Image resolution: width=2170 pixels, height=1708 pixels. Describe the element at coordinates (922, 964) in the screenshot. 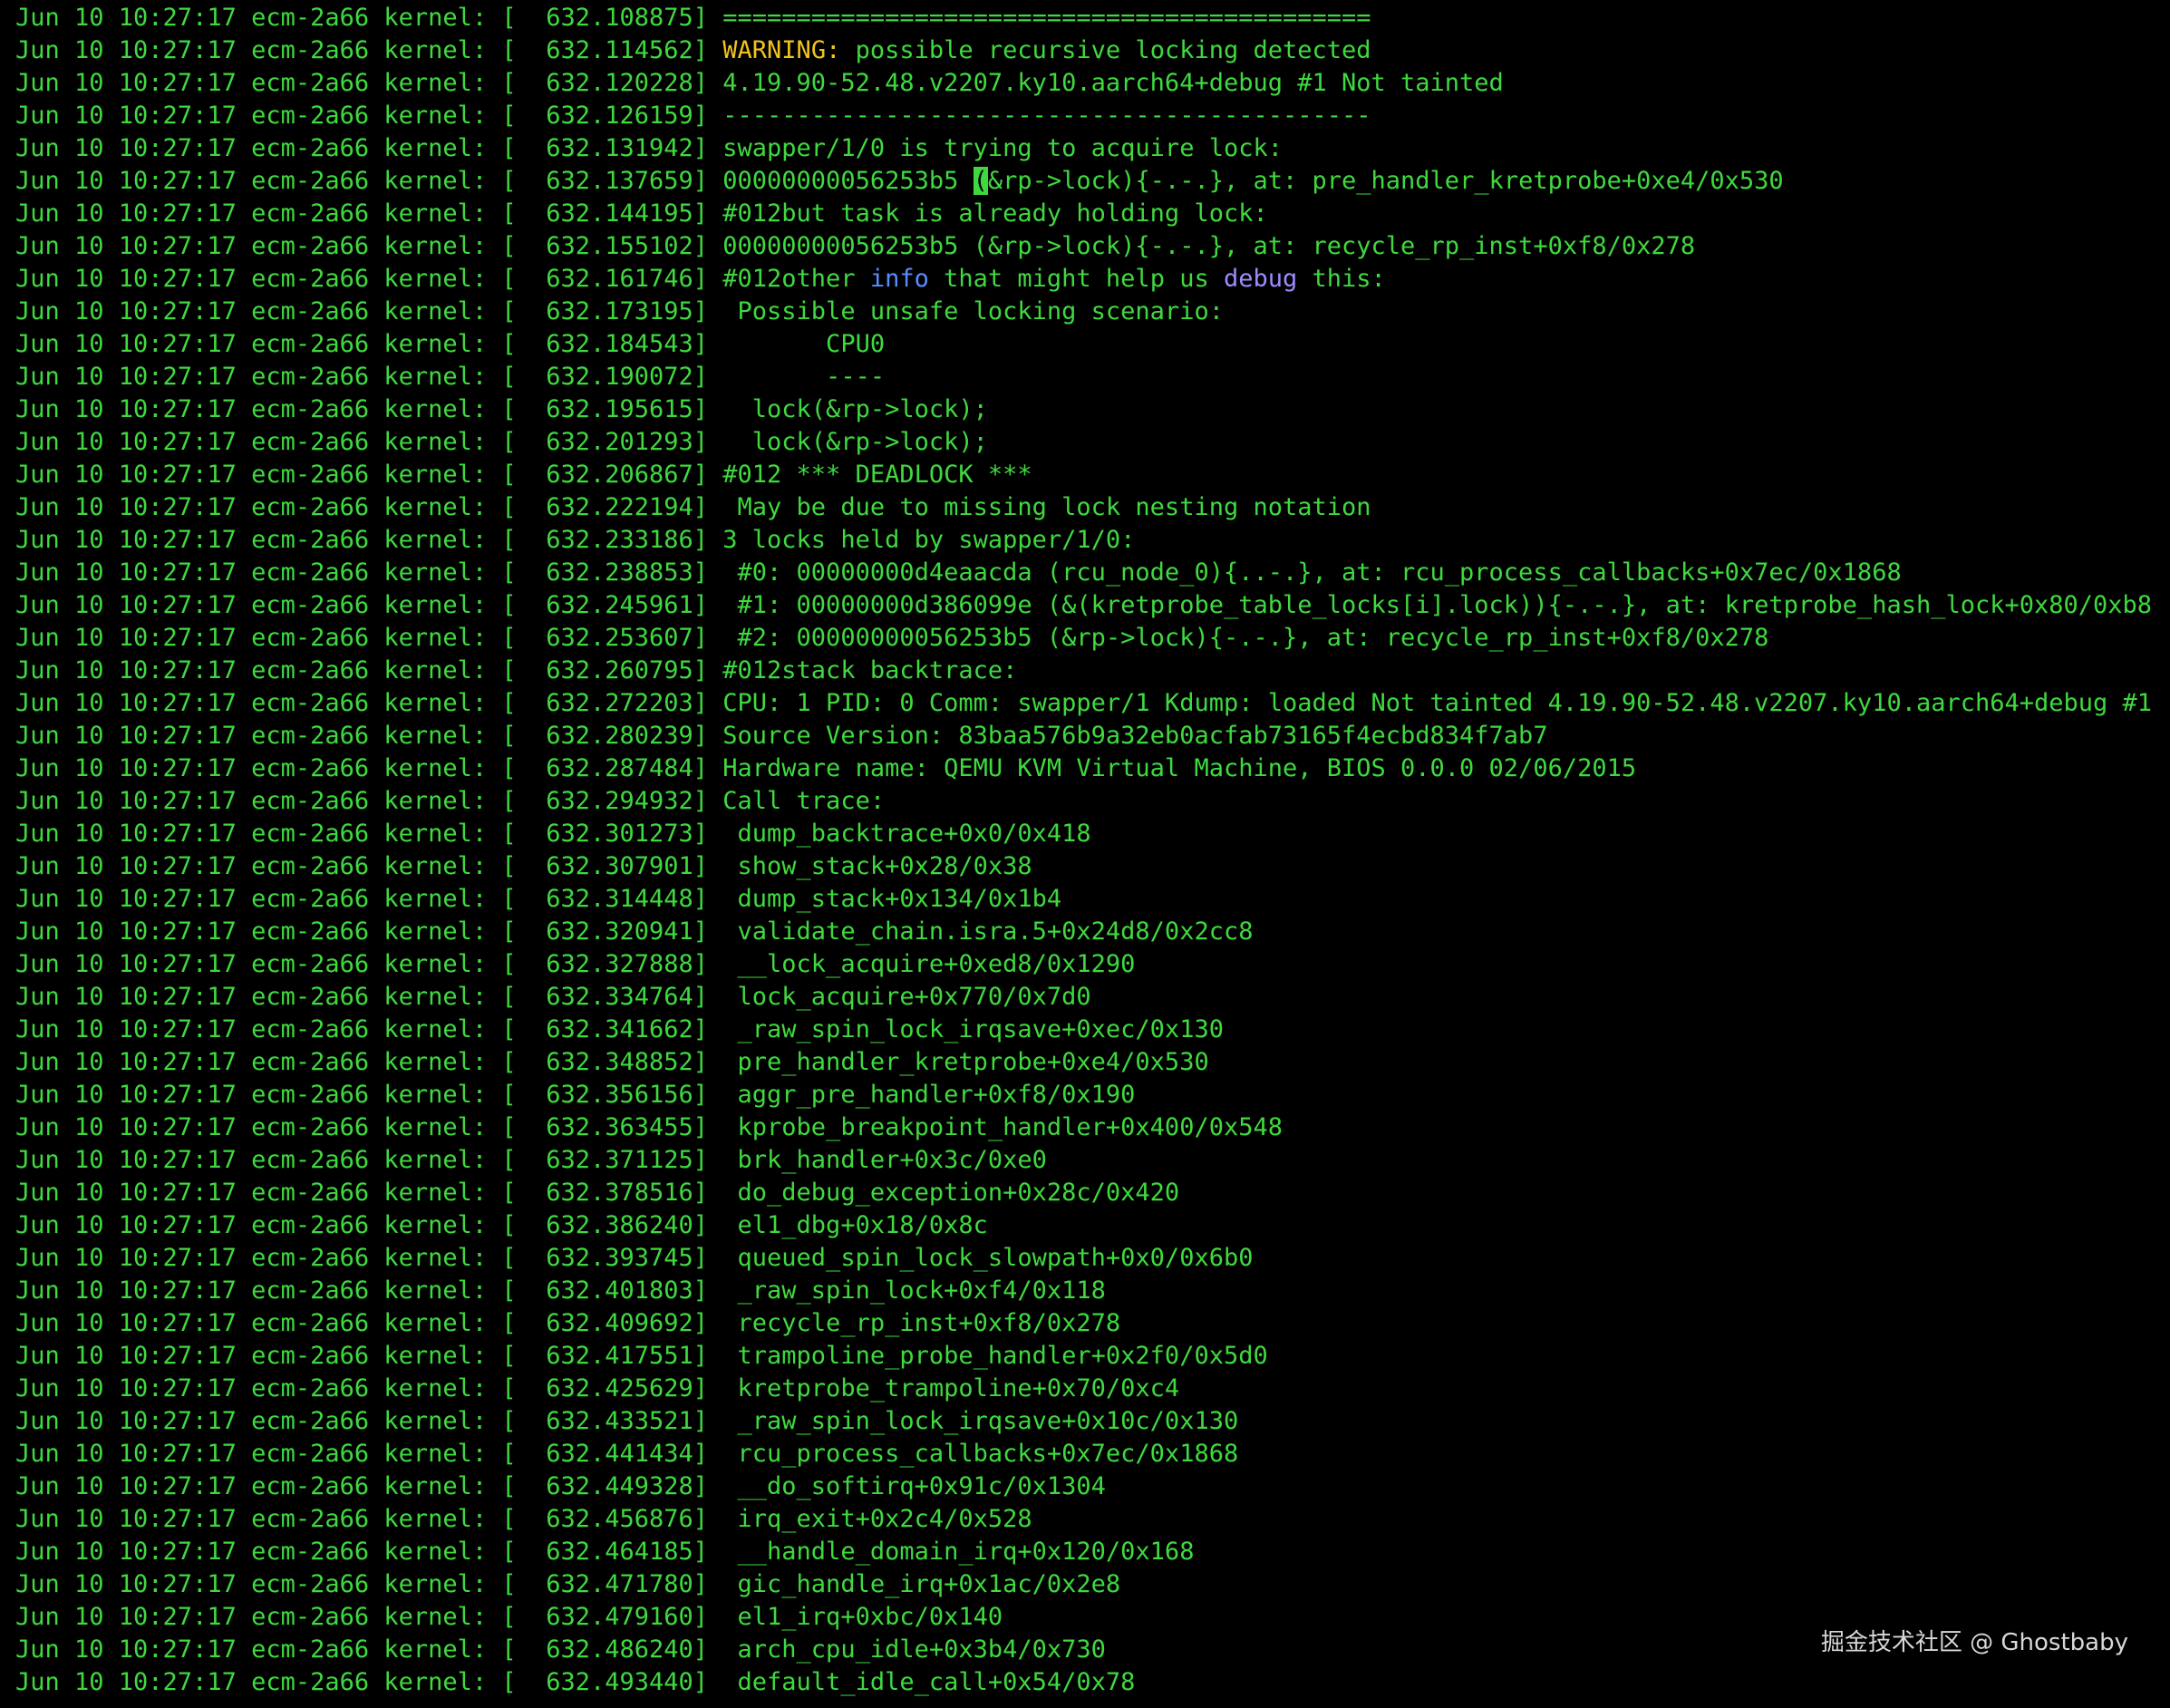

I see `log-message: __lock_acquire+0xed8/0x1290` at that location.